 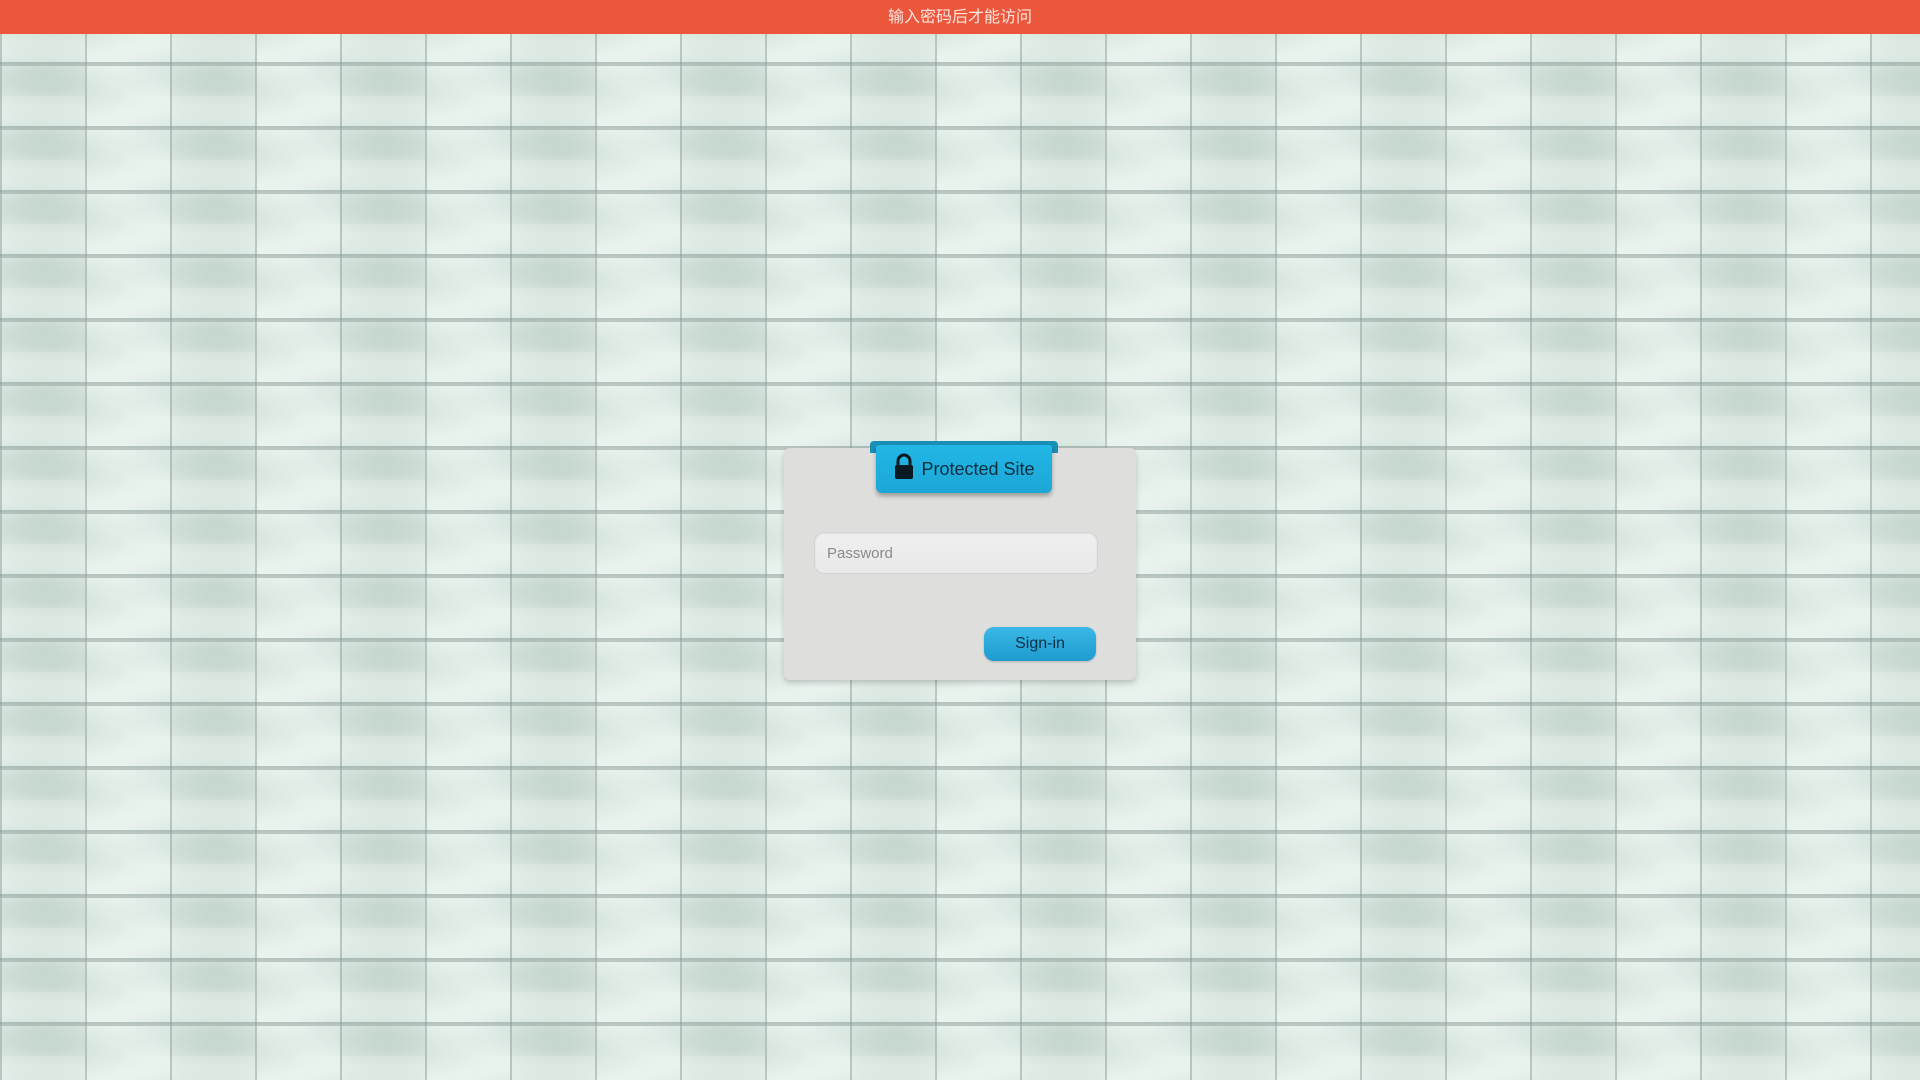 I want to click on lock-icon, so click(x=904, y=467).